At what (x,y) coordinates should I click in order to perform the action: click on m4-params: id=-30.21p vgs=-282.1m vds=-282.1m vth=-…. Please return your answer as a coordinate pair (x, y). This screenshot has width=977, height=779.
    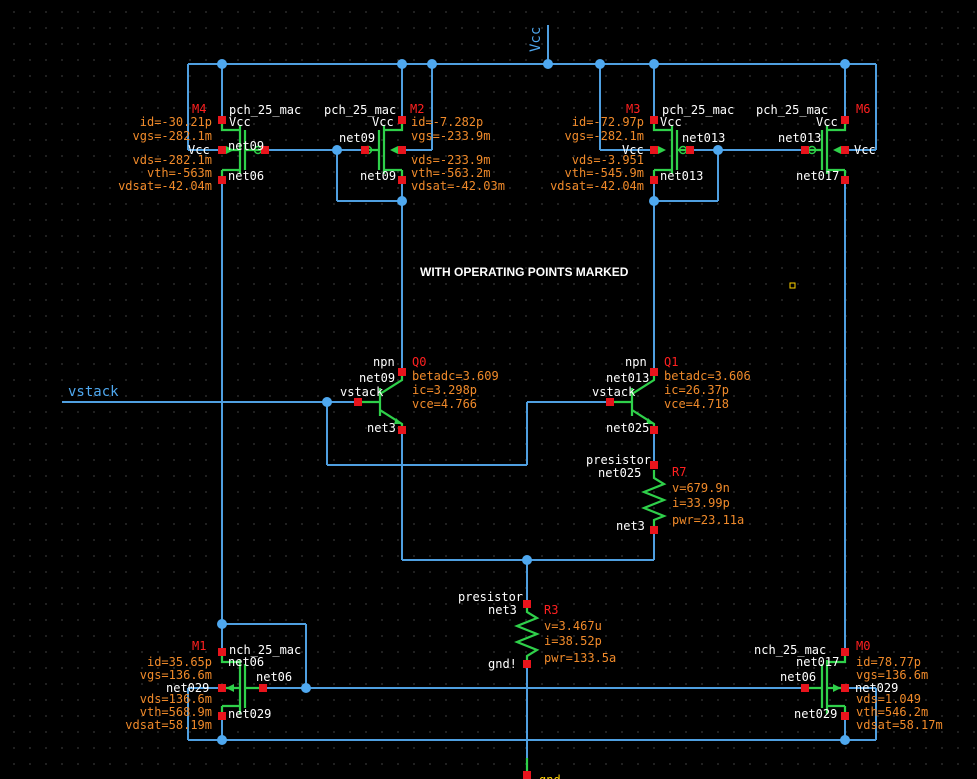
    Looking at the image, I should click on (165, 154).